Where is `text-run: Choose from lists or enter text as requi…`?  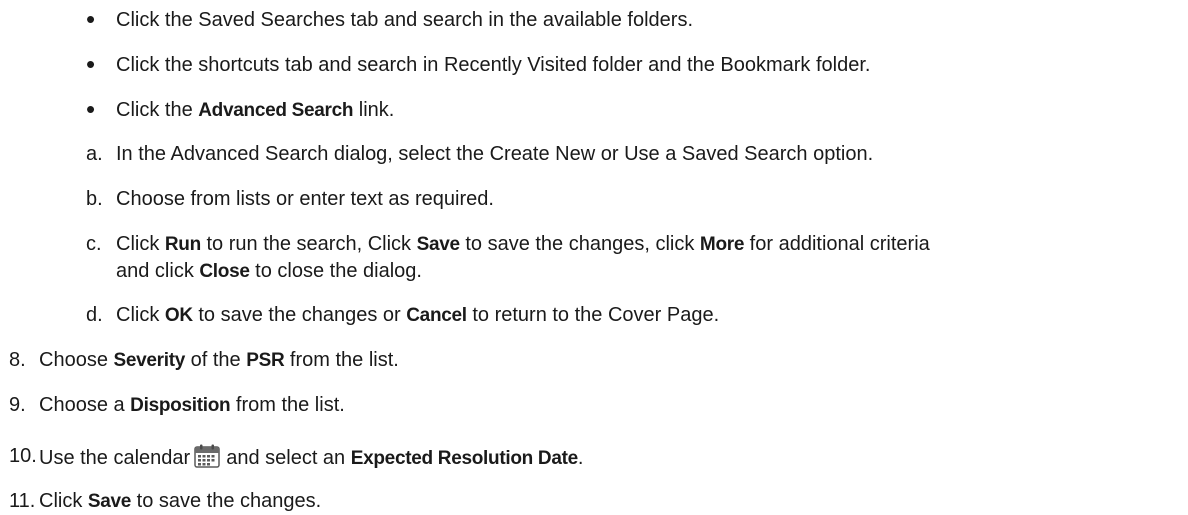 text-run: Choose from lists or enter text as requi… is located at coordinates (305, 199).